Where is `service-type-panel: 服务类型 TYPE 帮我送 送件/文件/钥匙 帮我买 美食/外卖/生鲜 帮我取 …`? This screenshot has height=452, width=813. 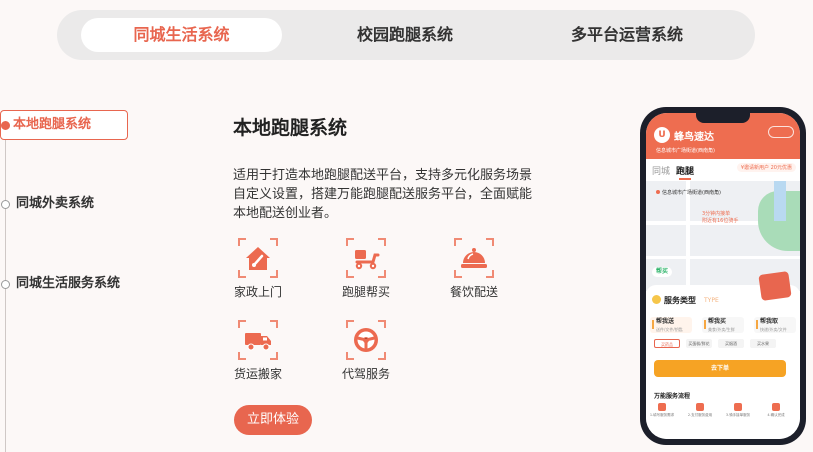 service-type-panel: 服务类型 TYPE 帮我送 送件/文件/钥匙 帮我买 美食/外卖/生鲜 帮我取 … is located at coordinates (723, 355).